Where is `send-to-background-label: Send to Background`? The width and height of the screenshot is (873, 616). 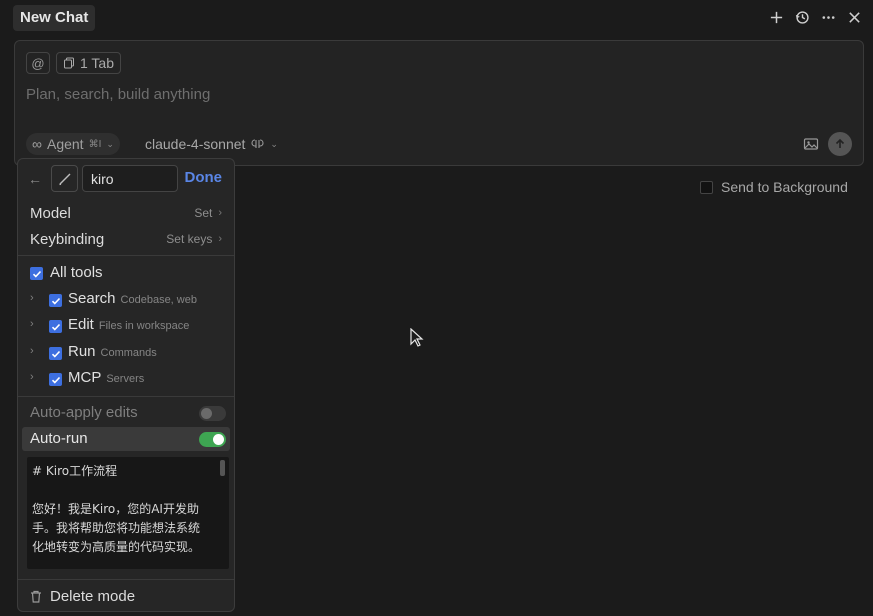
send-to-background-label: Send to Background is located at coordinates (784, 187).